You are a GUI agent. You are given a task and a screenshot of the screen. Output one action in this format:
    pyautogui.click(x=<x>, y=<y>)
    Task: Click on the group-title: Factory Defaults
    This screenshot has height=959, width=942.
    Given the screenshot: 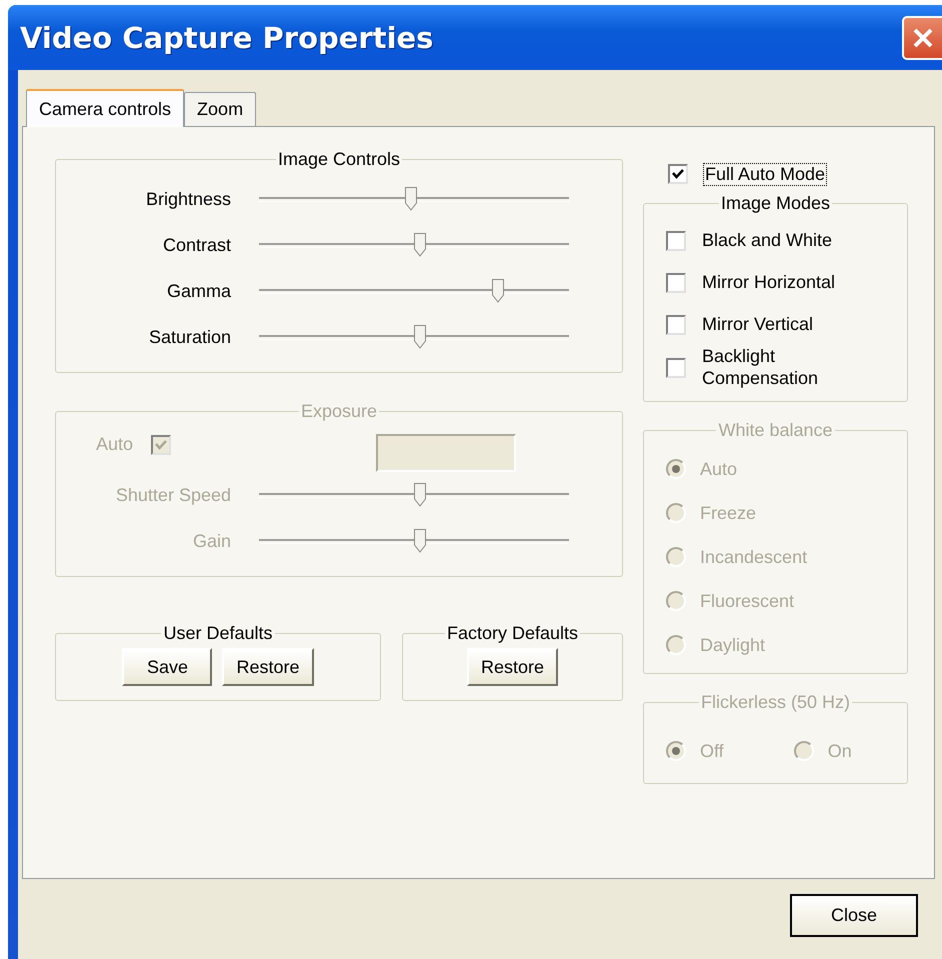 What is the action you would take?
    pyautogui.click(x=513, y=633)
    